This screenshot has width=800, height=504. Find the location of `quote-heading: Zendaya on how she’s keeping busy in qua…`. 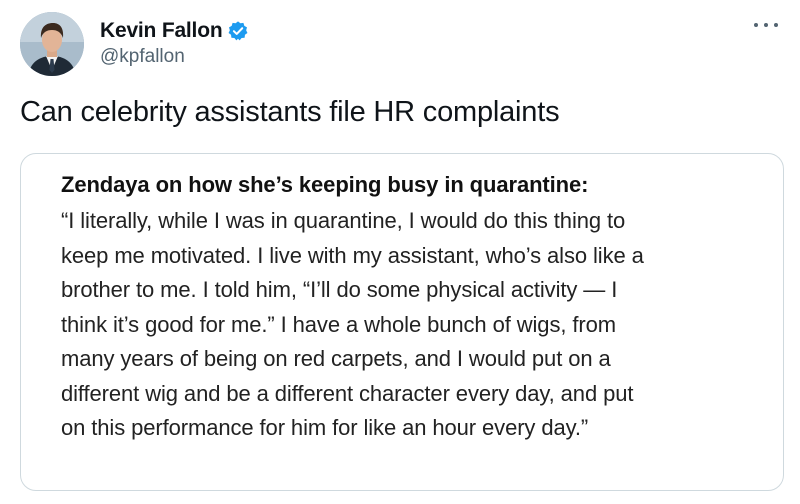

quote-heading: Zendaya on how she’s keeping busy in qua… is located at coordinates (325, 184).